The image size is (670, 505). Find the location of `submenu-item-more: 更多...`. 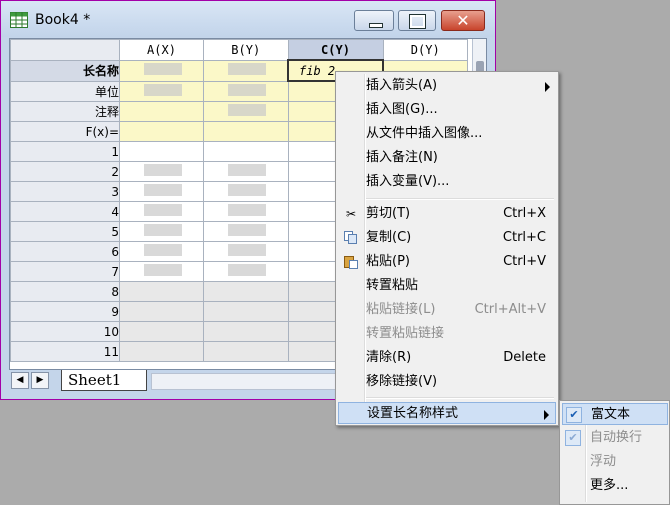

submenu-item-more: 更多... is located at coordinates (615, 486).